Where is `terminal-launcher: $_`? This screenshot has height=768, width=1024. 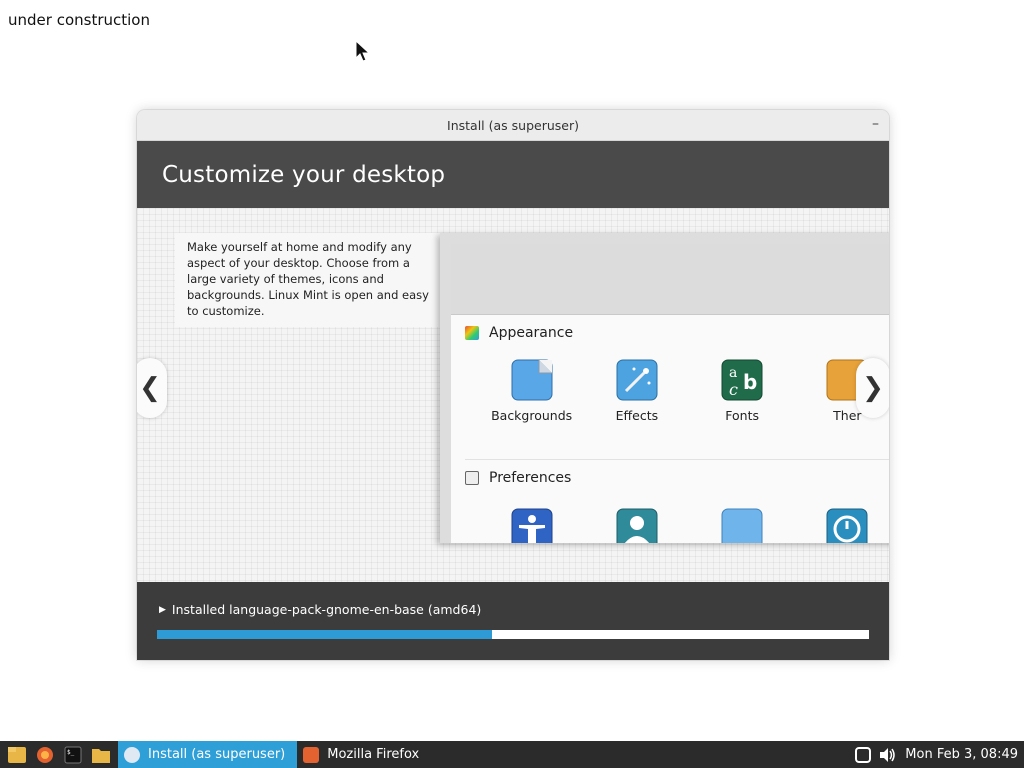 terminal-launcher: $_ is located at coordinates (73, 755).